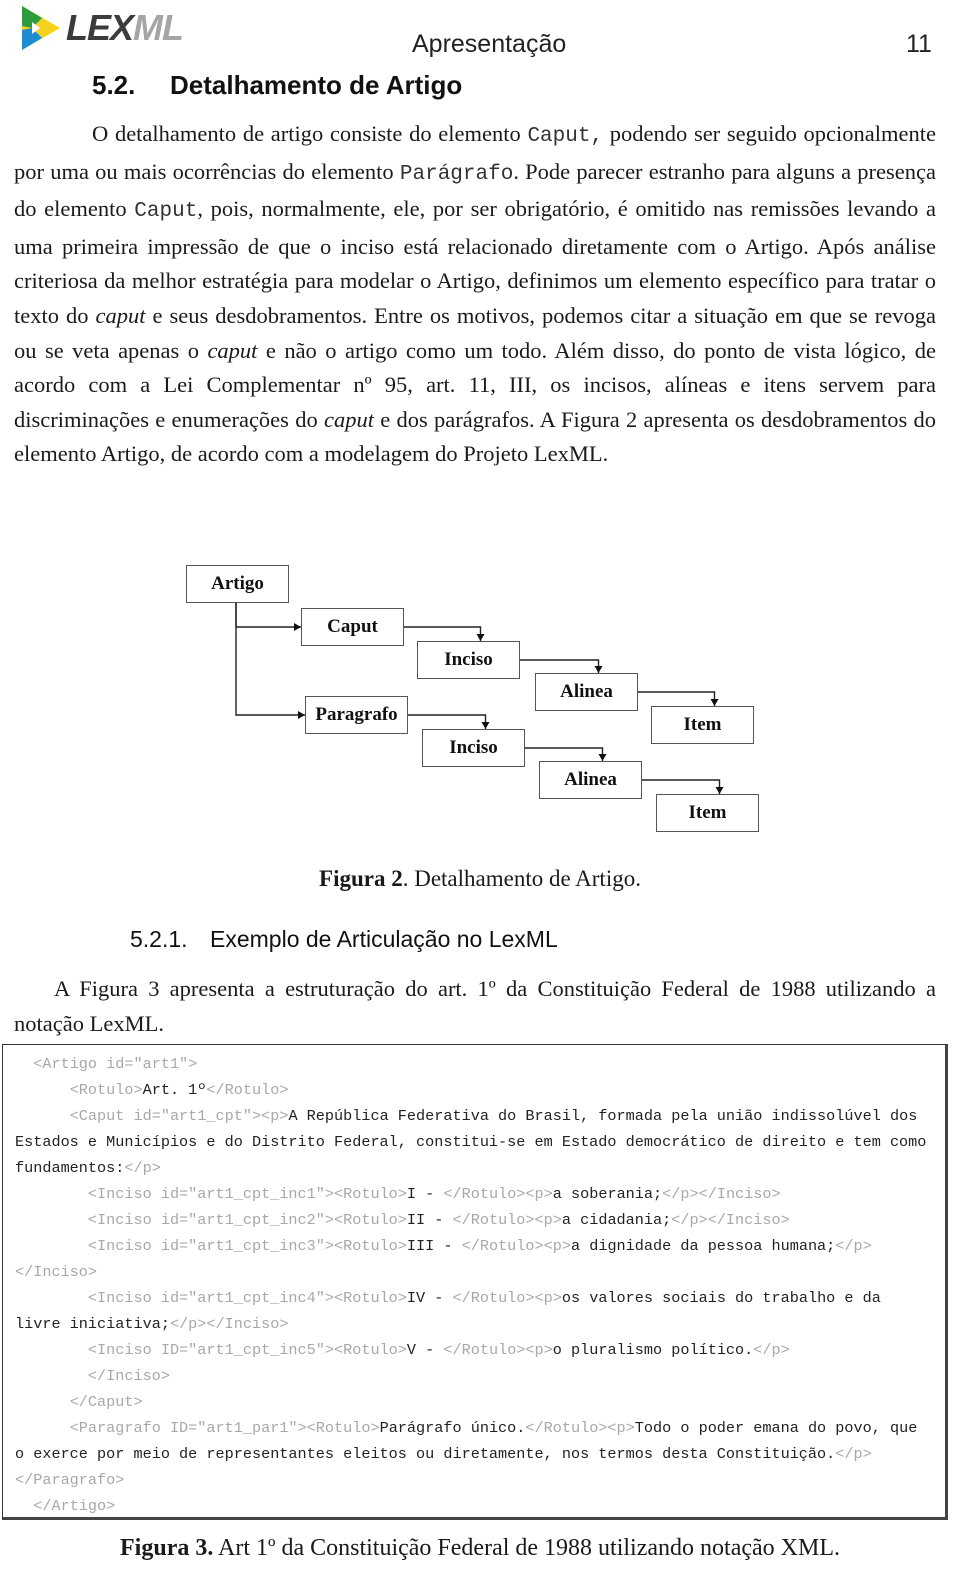 This screenshot has width=960, height=1588. What do you see at coordinates (211, 1220) in the screenshot?
I see `xml-tag: <Inciso id="art1_cpt_inc2"><Rotulo>` at bounding box center [211, 1220].